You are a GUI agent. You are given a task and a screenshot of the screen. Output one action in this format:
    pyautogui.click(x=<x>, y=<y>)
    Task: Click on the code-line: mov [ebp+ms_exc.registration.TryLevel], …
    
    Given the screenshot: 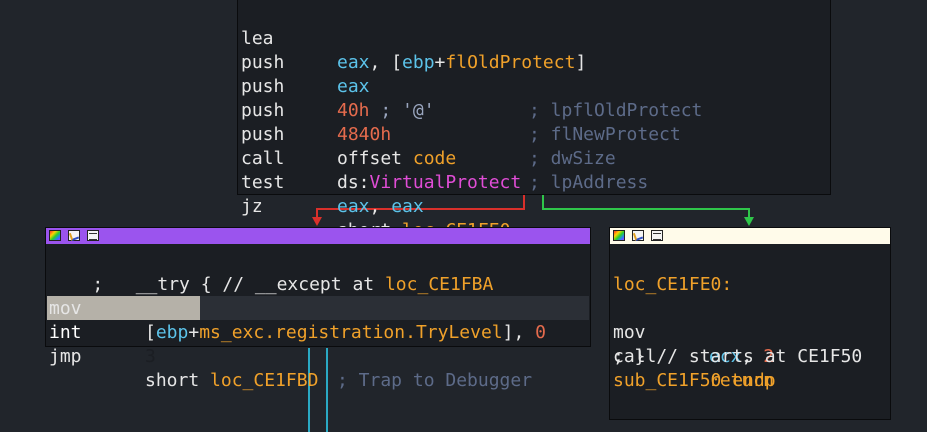 What is the action you would take?
    pyautogui.click(x=319, y=308)
    